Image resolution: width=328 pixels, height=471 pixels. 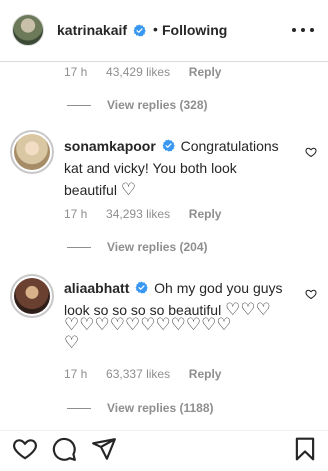 What do you see at coordinates (92, 30) in the screenshot?
I see `header-username: katrinakaif` at bounding box center [92, 30].